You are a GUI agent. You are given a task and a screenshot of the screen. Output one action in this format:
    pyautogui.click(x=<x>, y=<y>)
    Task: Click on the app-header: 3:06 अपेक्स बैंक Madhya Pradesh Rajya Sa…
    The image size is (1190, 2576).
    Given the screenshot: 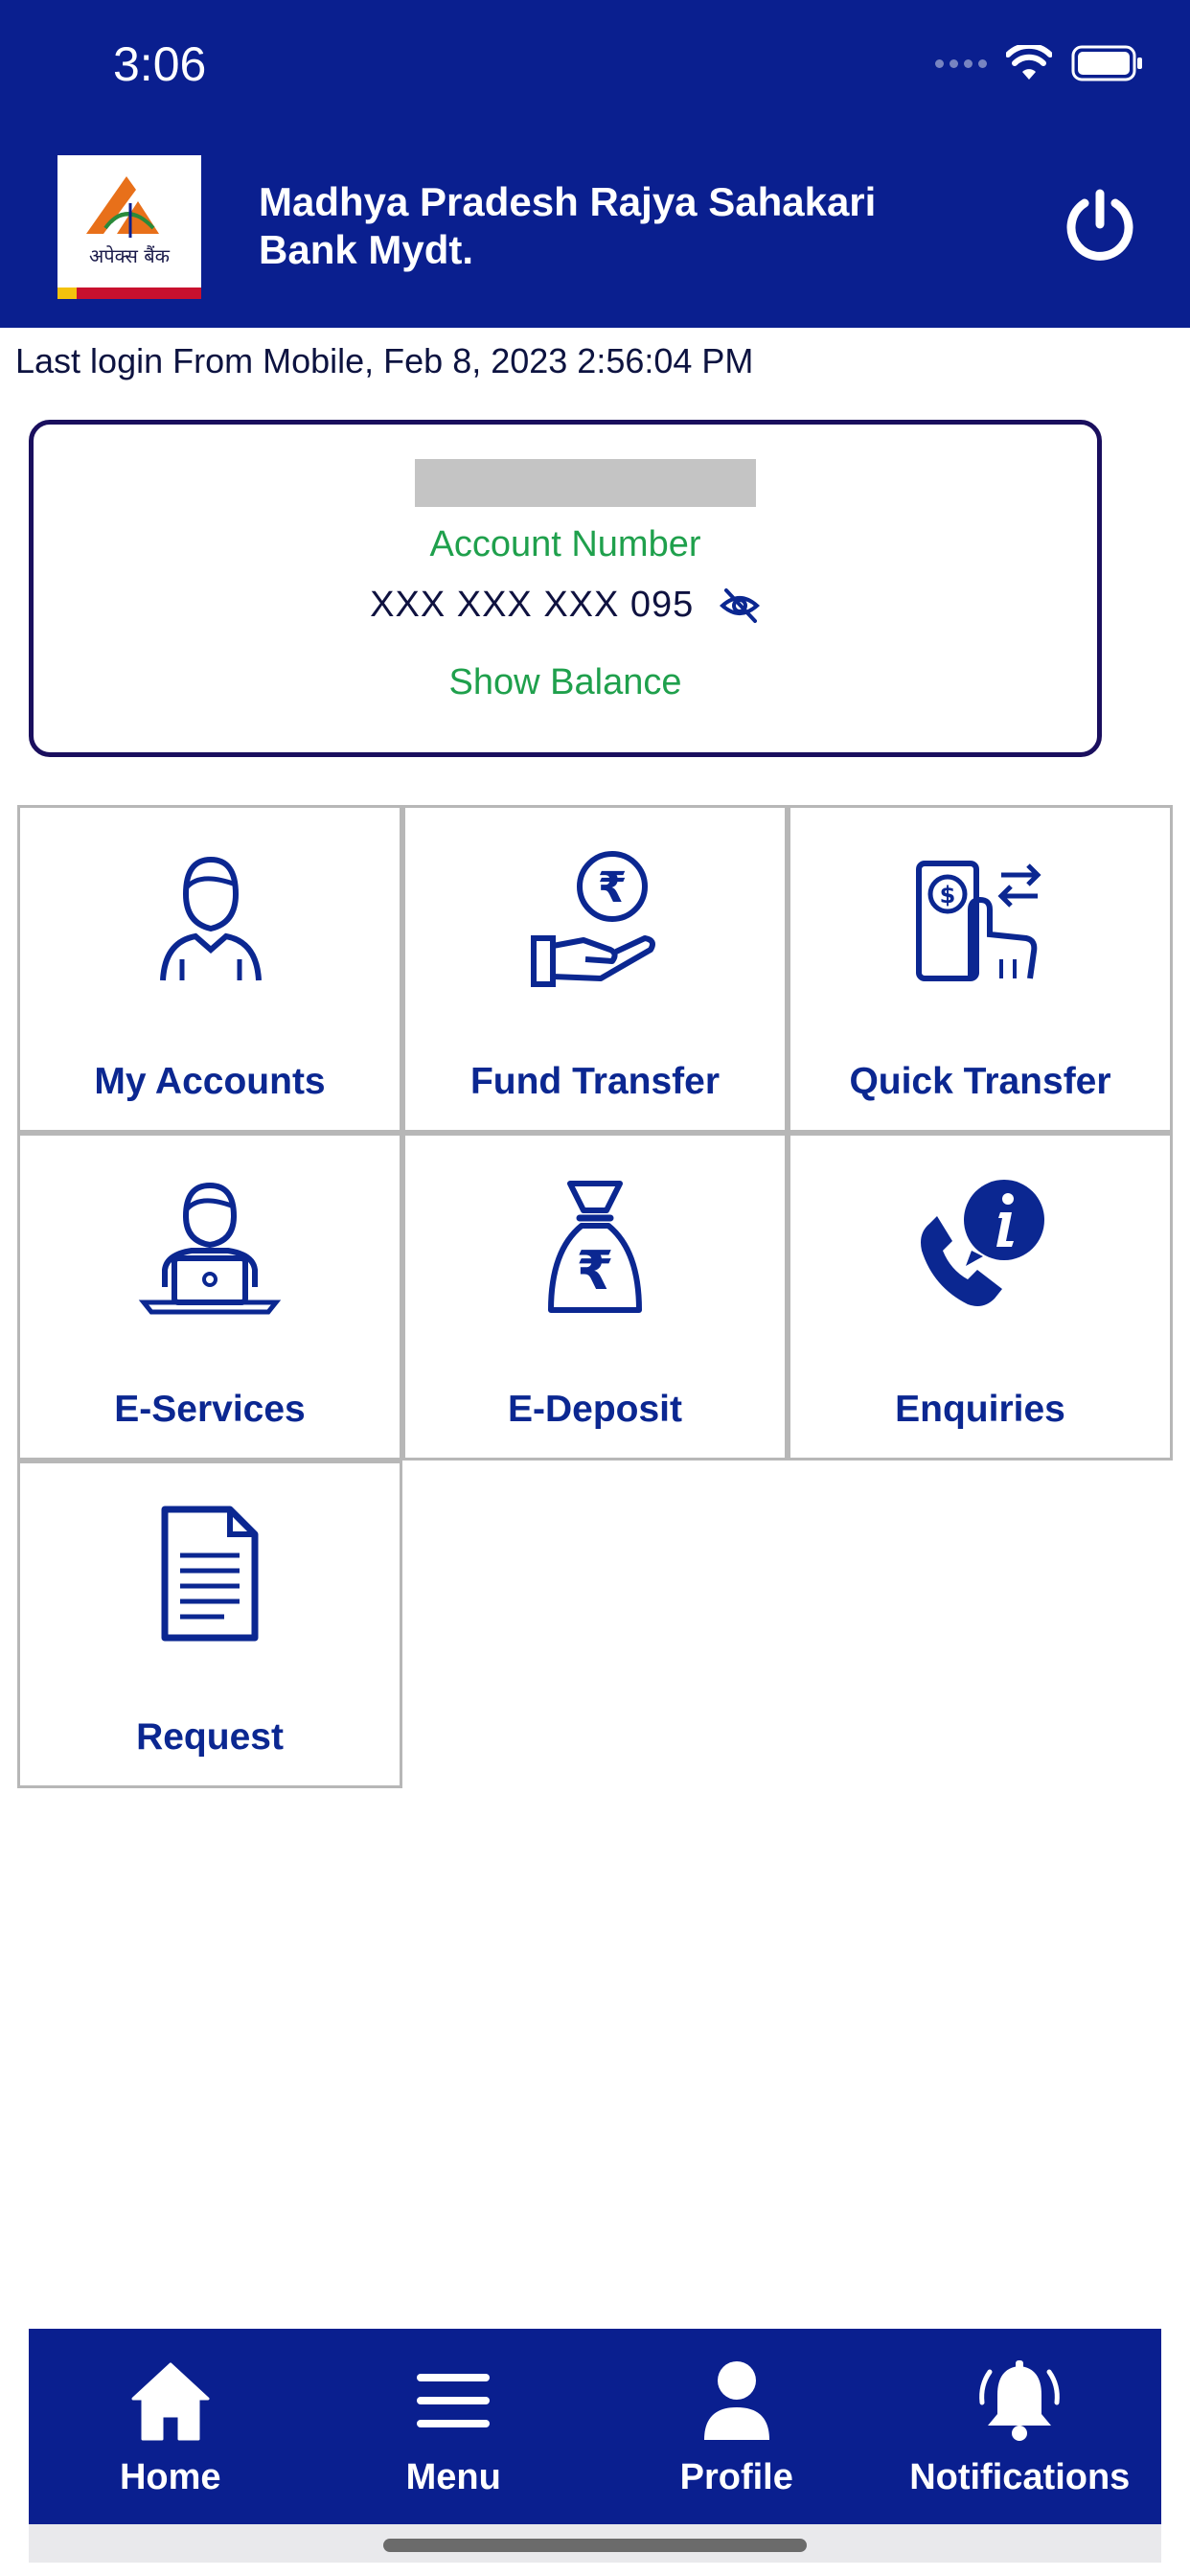 What is the action you would take?
    pyautogui.click(x=595, y=164)
    